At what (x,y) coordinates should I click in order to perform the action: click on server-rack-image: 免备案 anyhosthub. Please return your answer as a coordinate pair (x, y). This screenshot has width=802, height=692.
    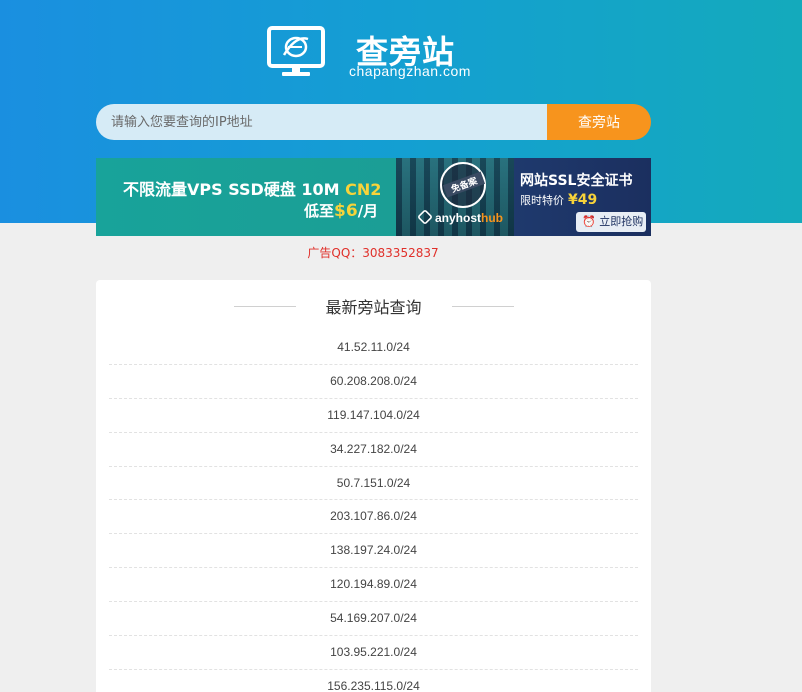
    Looking at the image, I should click on (455, 197).